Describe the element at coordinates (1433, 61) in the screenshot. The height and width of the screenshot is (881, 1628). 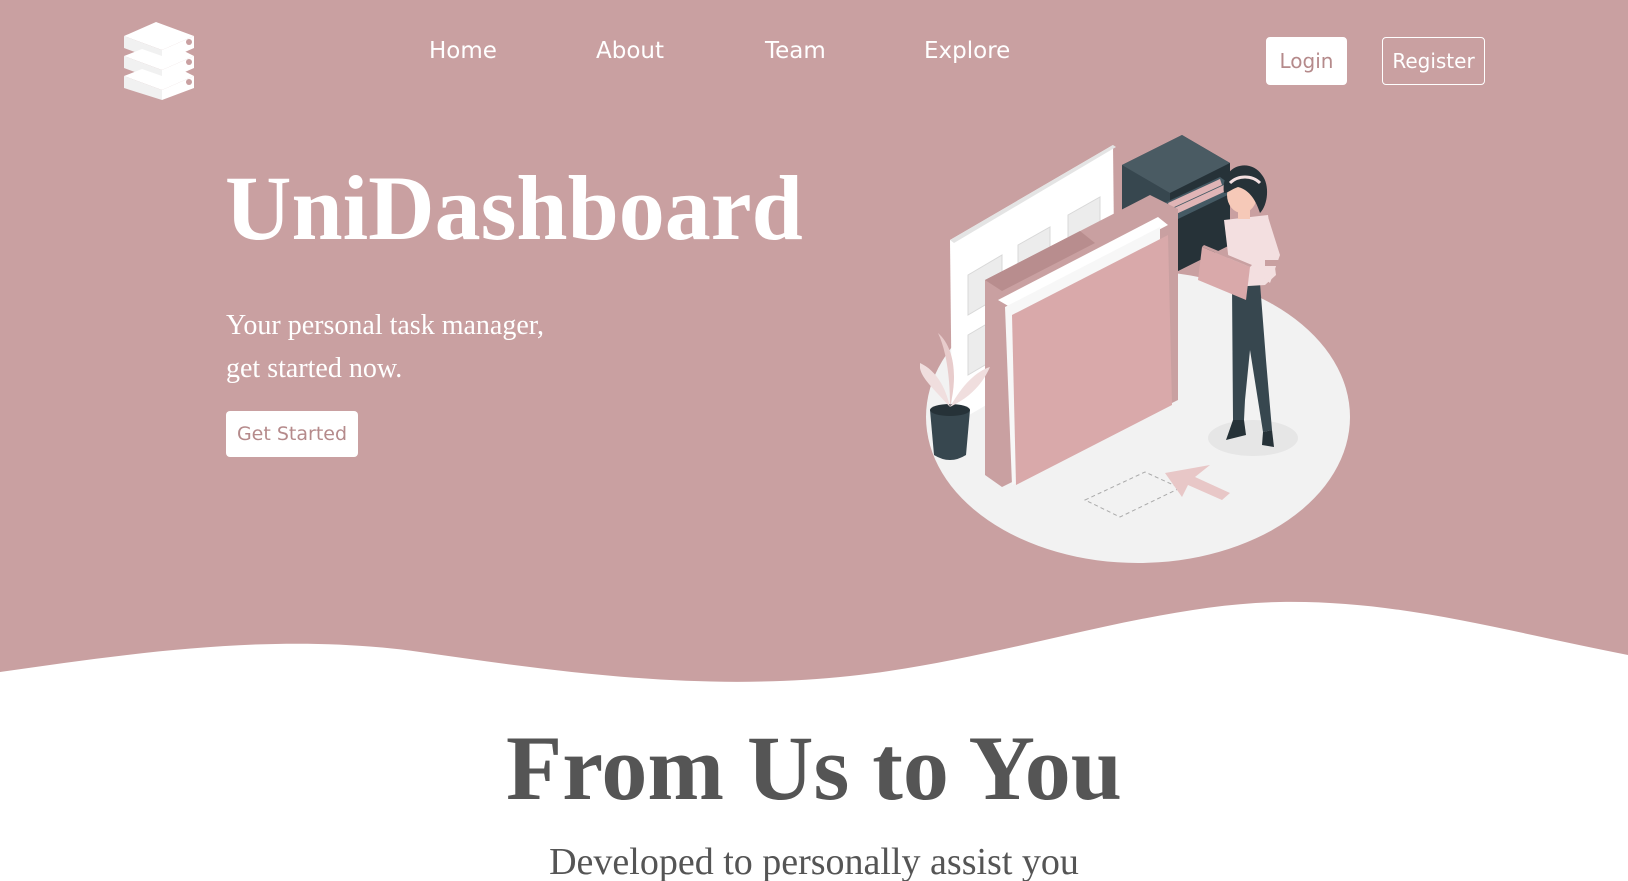
I see `register-button: Register` at that location.